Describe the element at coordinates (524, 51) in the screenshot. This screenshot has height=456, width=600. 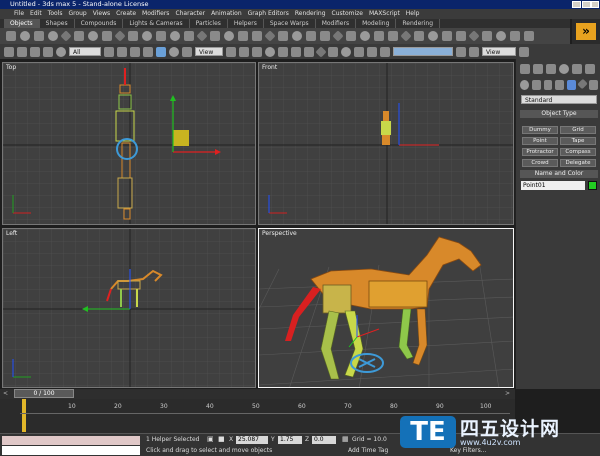
I see `render-icon` at that location.